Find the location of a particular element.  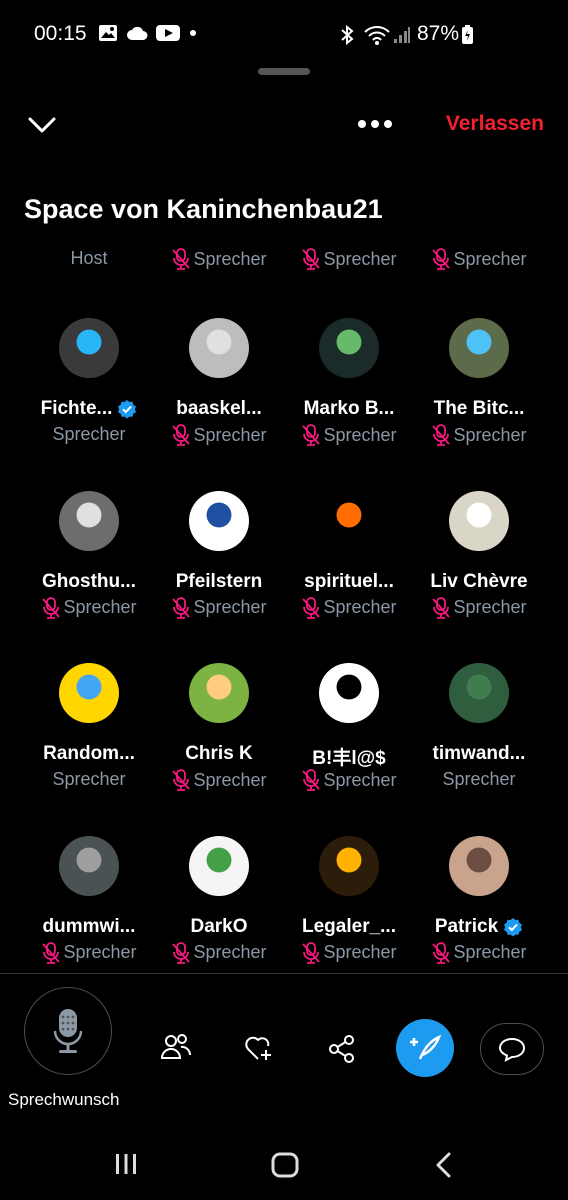

home-icon is located at coordinates (285, 1165).